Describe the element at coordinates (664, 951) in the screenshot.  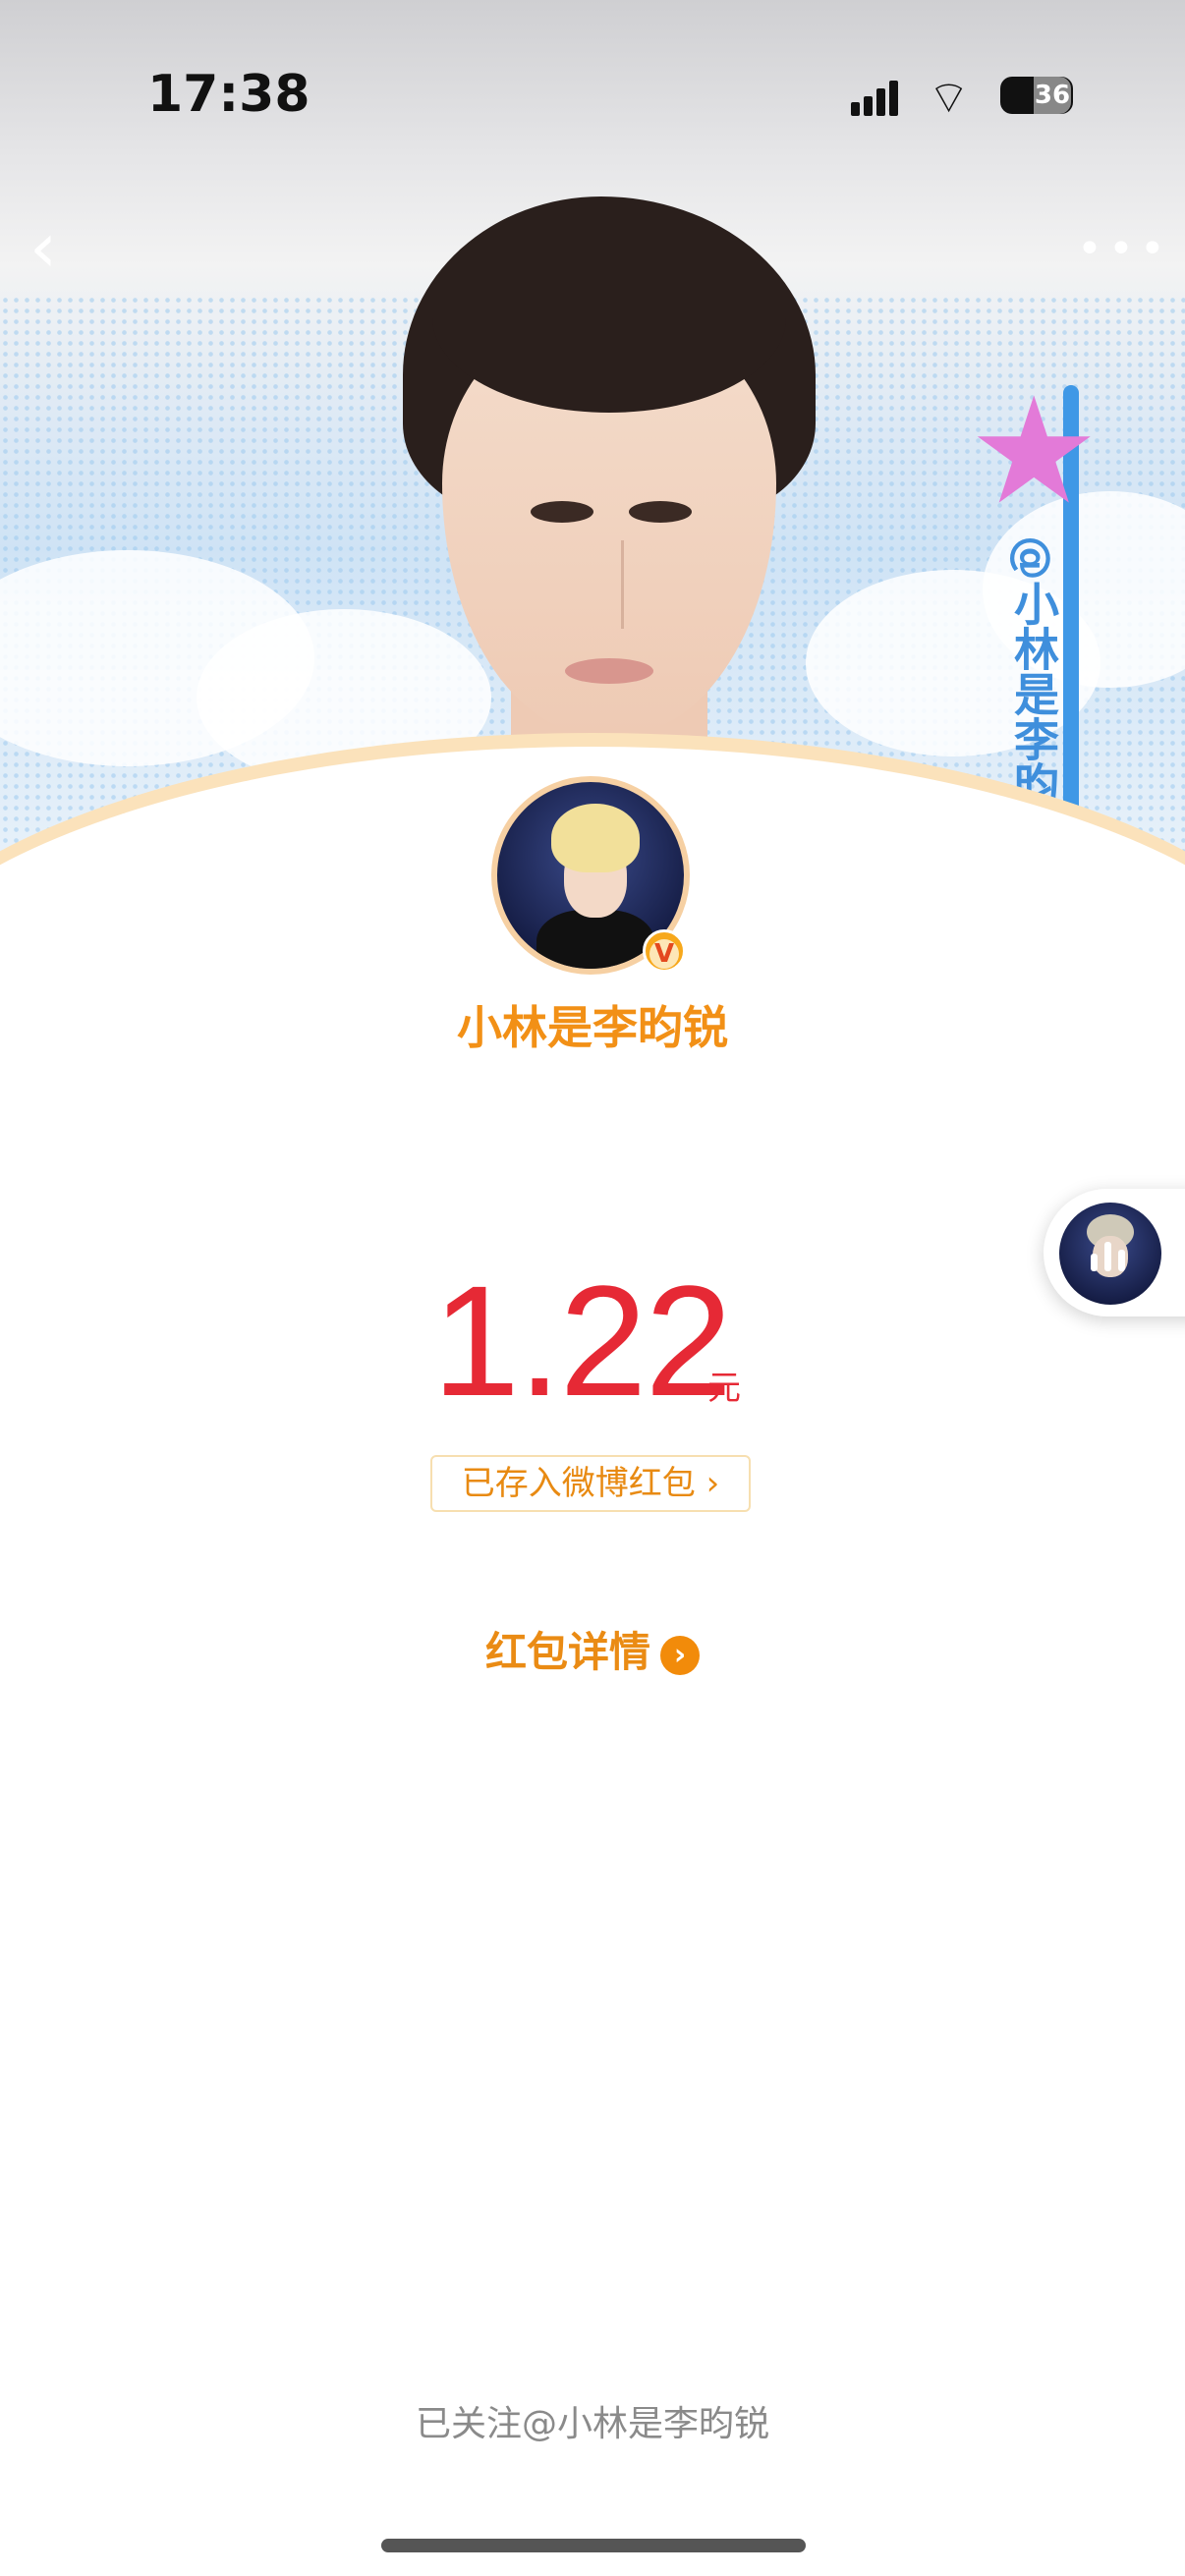
I see `verified-badge-icon: V` at that location.